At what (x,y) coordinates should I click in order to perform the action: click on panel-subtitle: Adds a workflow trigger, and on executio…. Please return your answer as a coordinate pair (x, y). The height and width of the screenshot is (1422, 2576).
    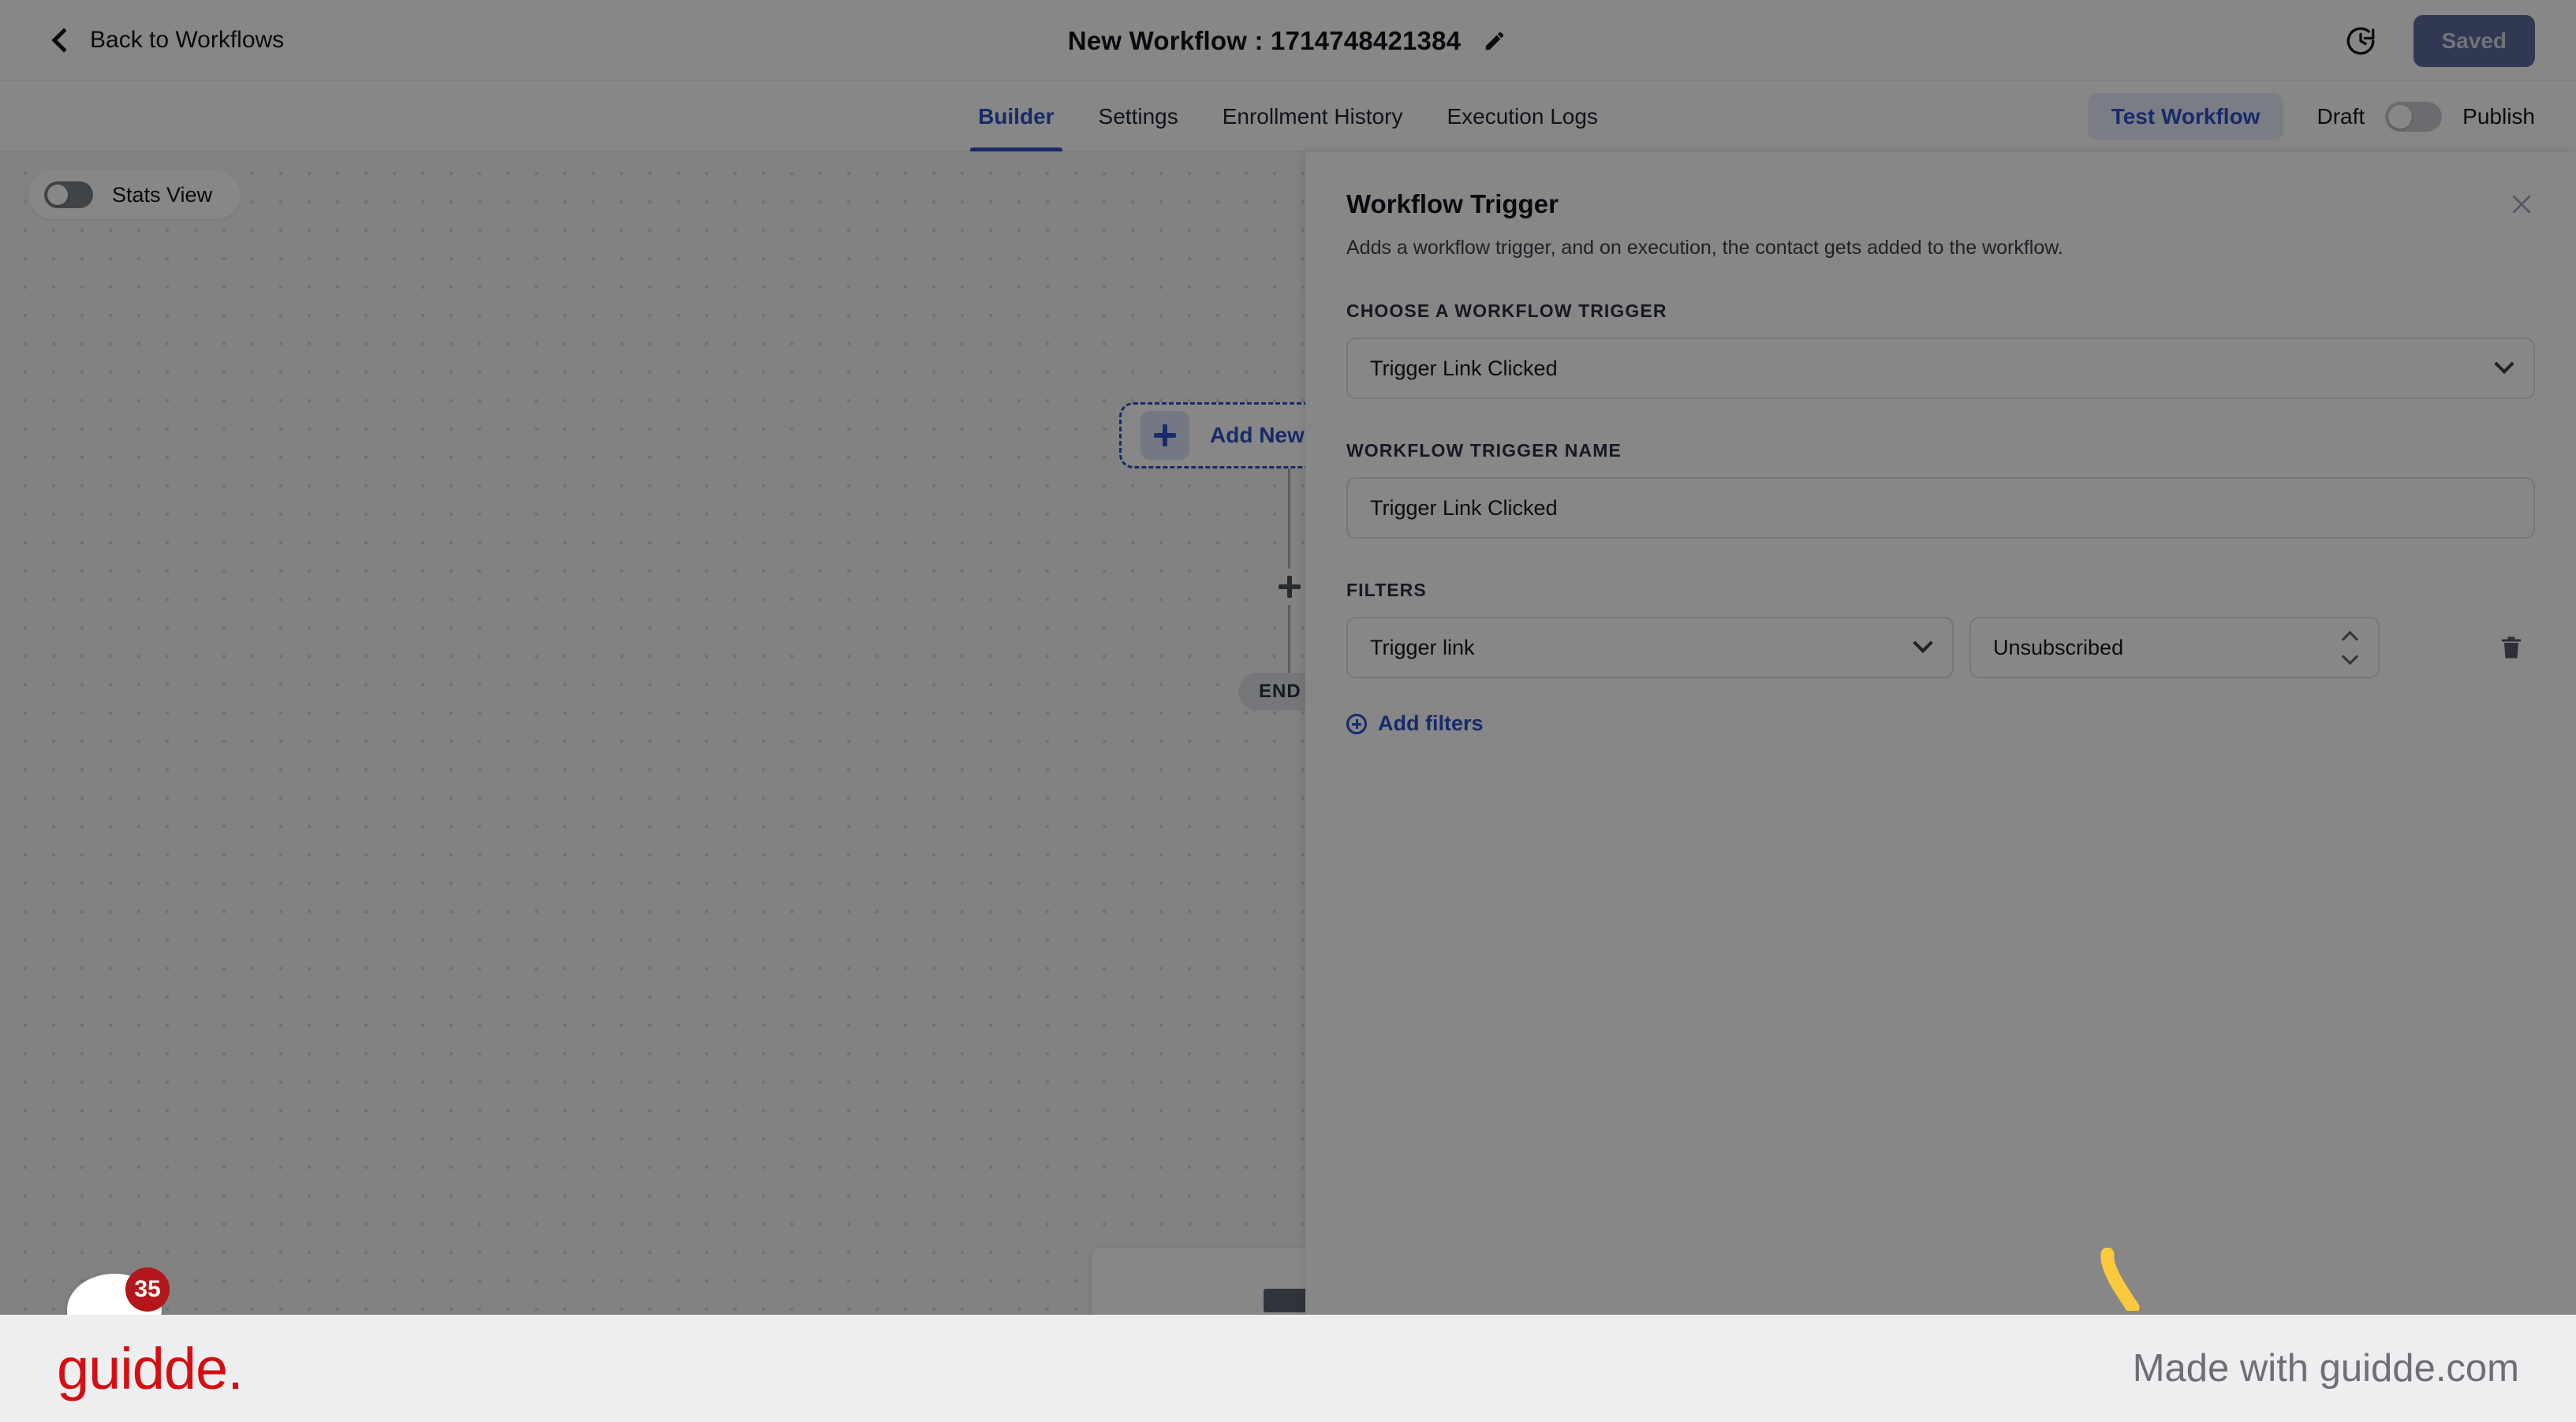
    Looking at the image, I should click on (1704, 248).